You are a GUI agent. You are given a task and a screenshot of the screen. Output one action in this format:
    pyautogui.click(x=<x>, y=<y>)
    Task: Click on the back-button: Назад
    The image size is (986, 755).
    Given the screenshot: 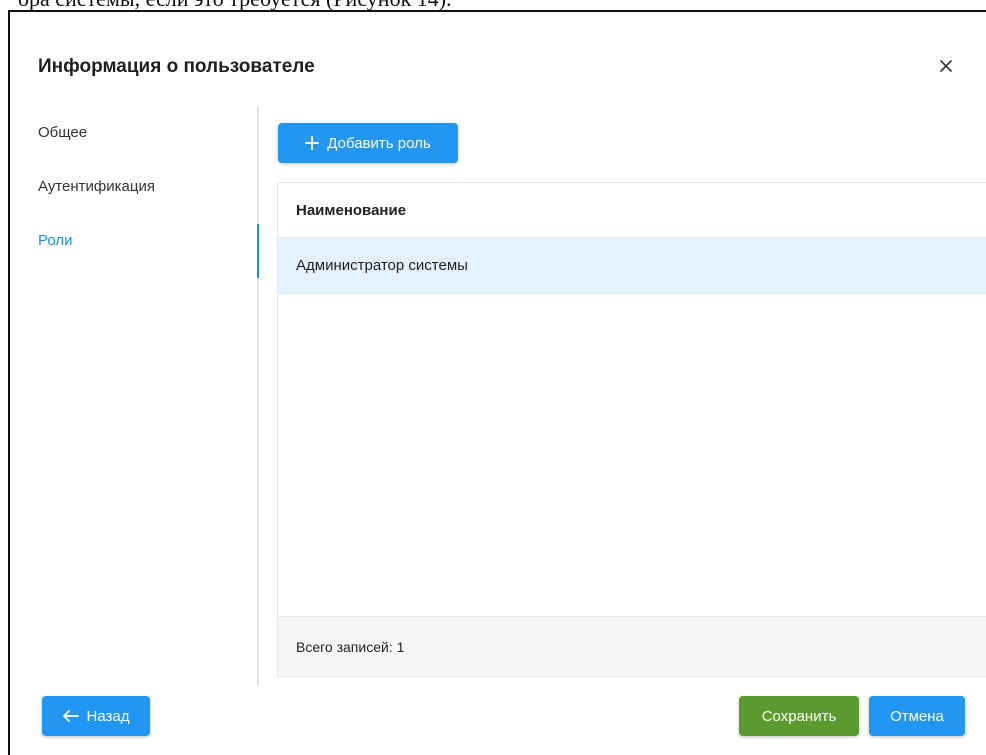 What is the action you would take?
    pyautogui.click(x=96, y=716)
    